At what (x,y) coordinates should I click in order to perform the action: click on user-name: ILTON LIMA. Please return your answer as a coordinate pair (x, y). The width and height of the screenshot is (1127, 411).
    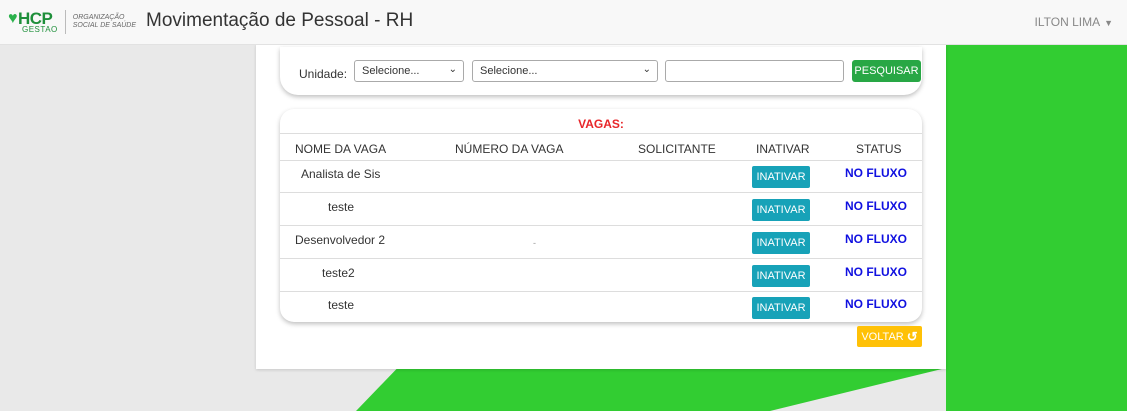
    Looking at the image, I should click on (1067, 22).